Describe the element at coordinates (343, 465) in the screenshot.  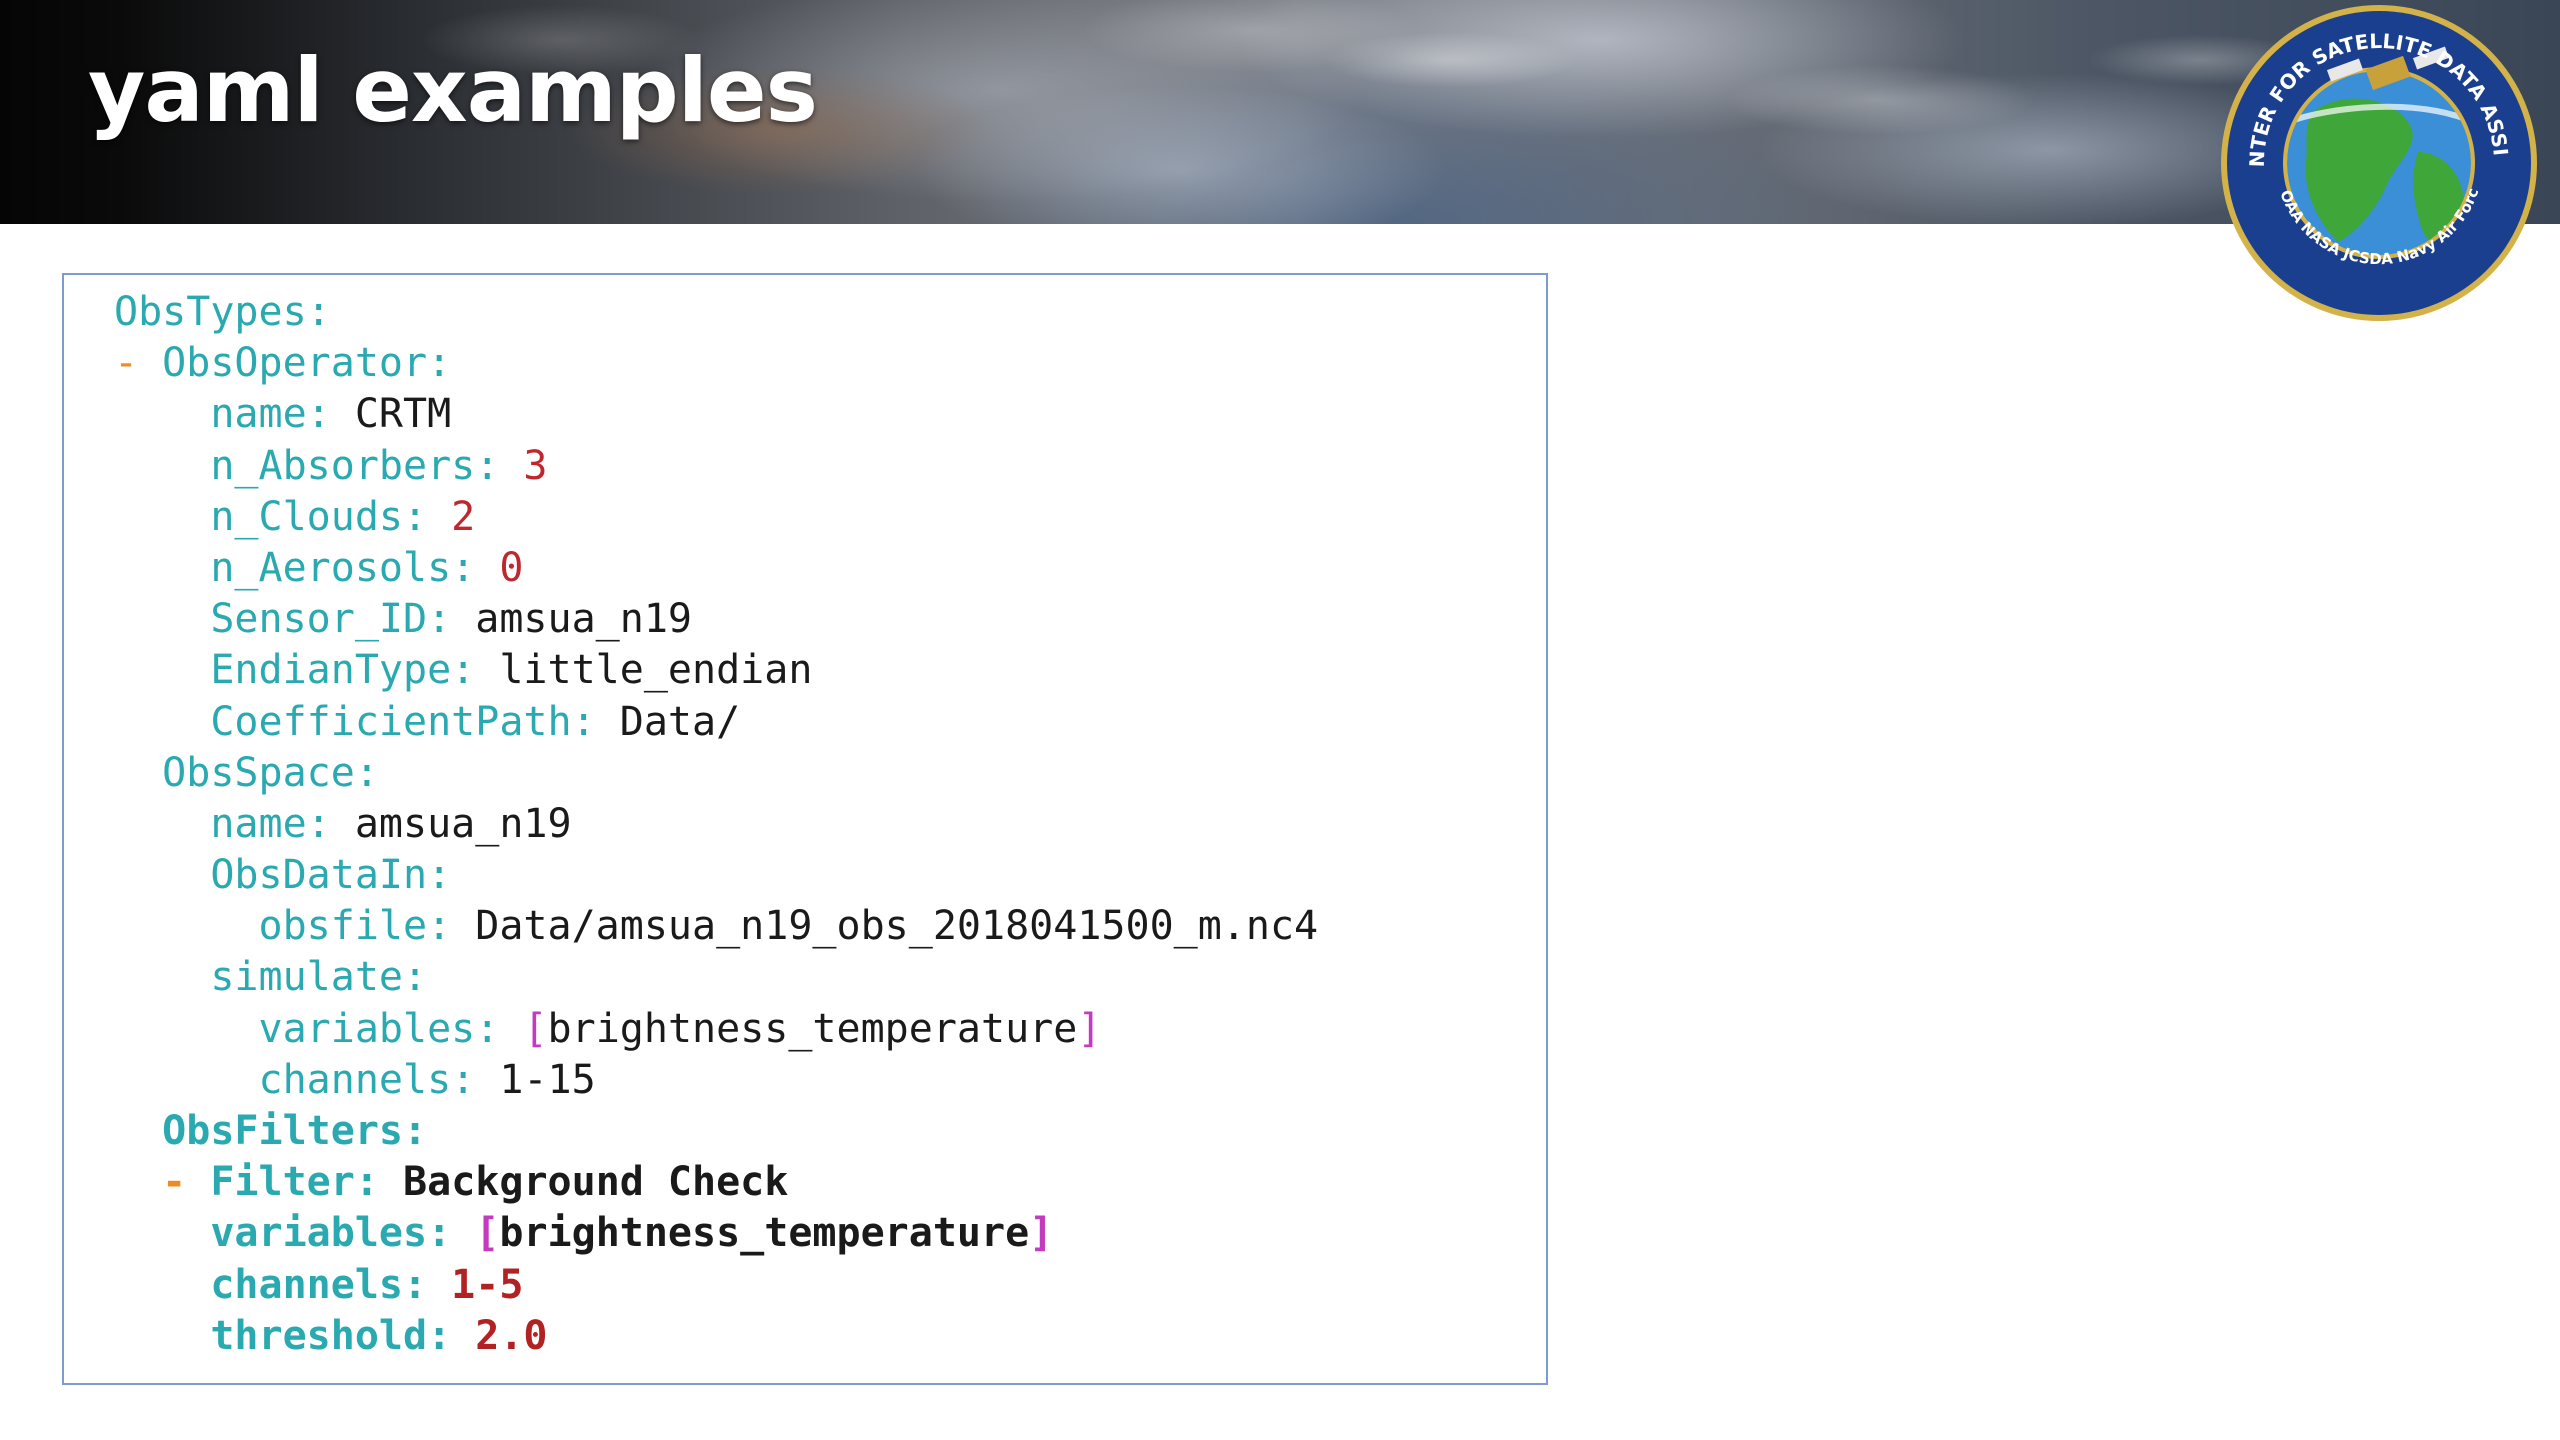
I see `code-key: n_Absorbers` at that location.